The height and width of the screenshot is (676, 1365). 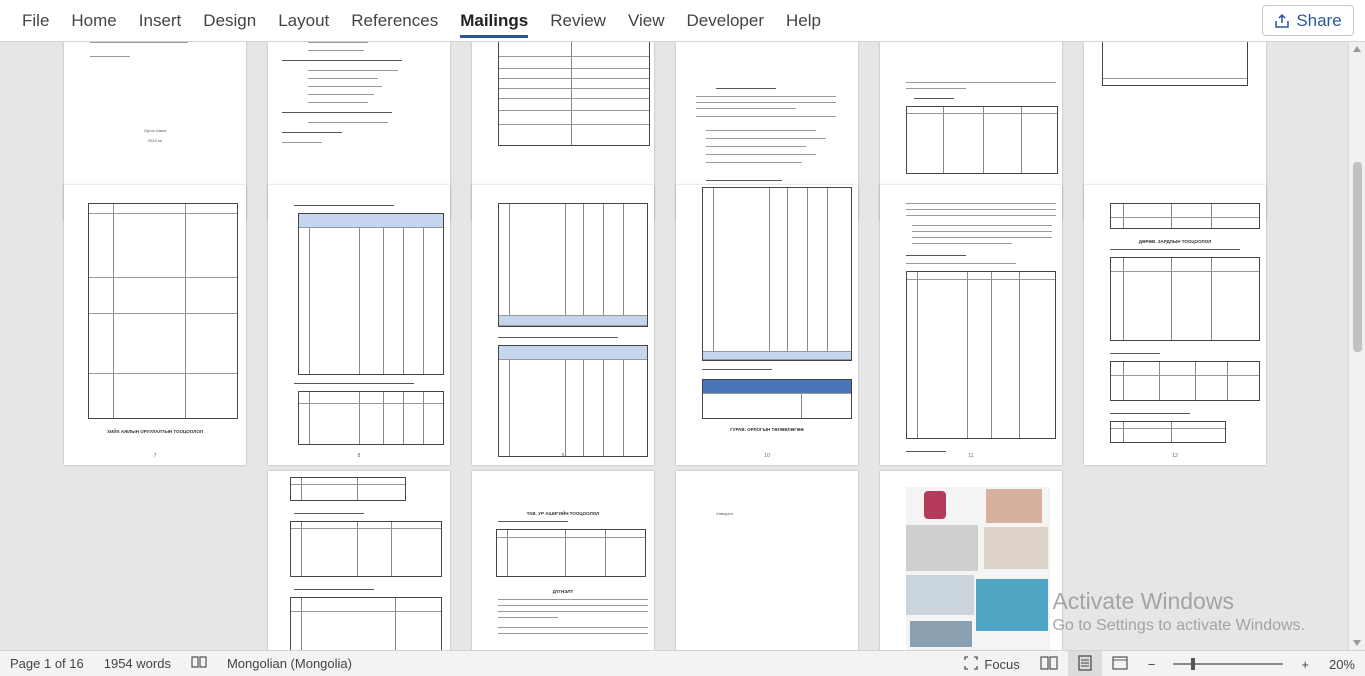 I want to click on focus-button: Focus, so click(x=991, y=664).